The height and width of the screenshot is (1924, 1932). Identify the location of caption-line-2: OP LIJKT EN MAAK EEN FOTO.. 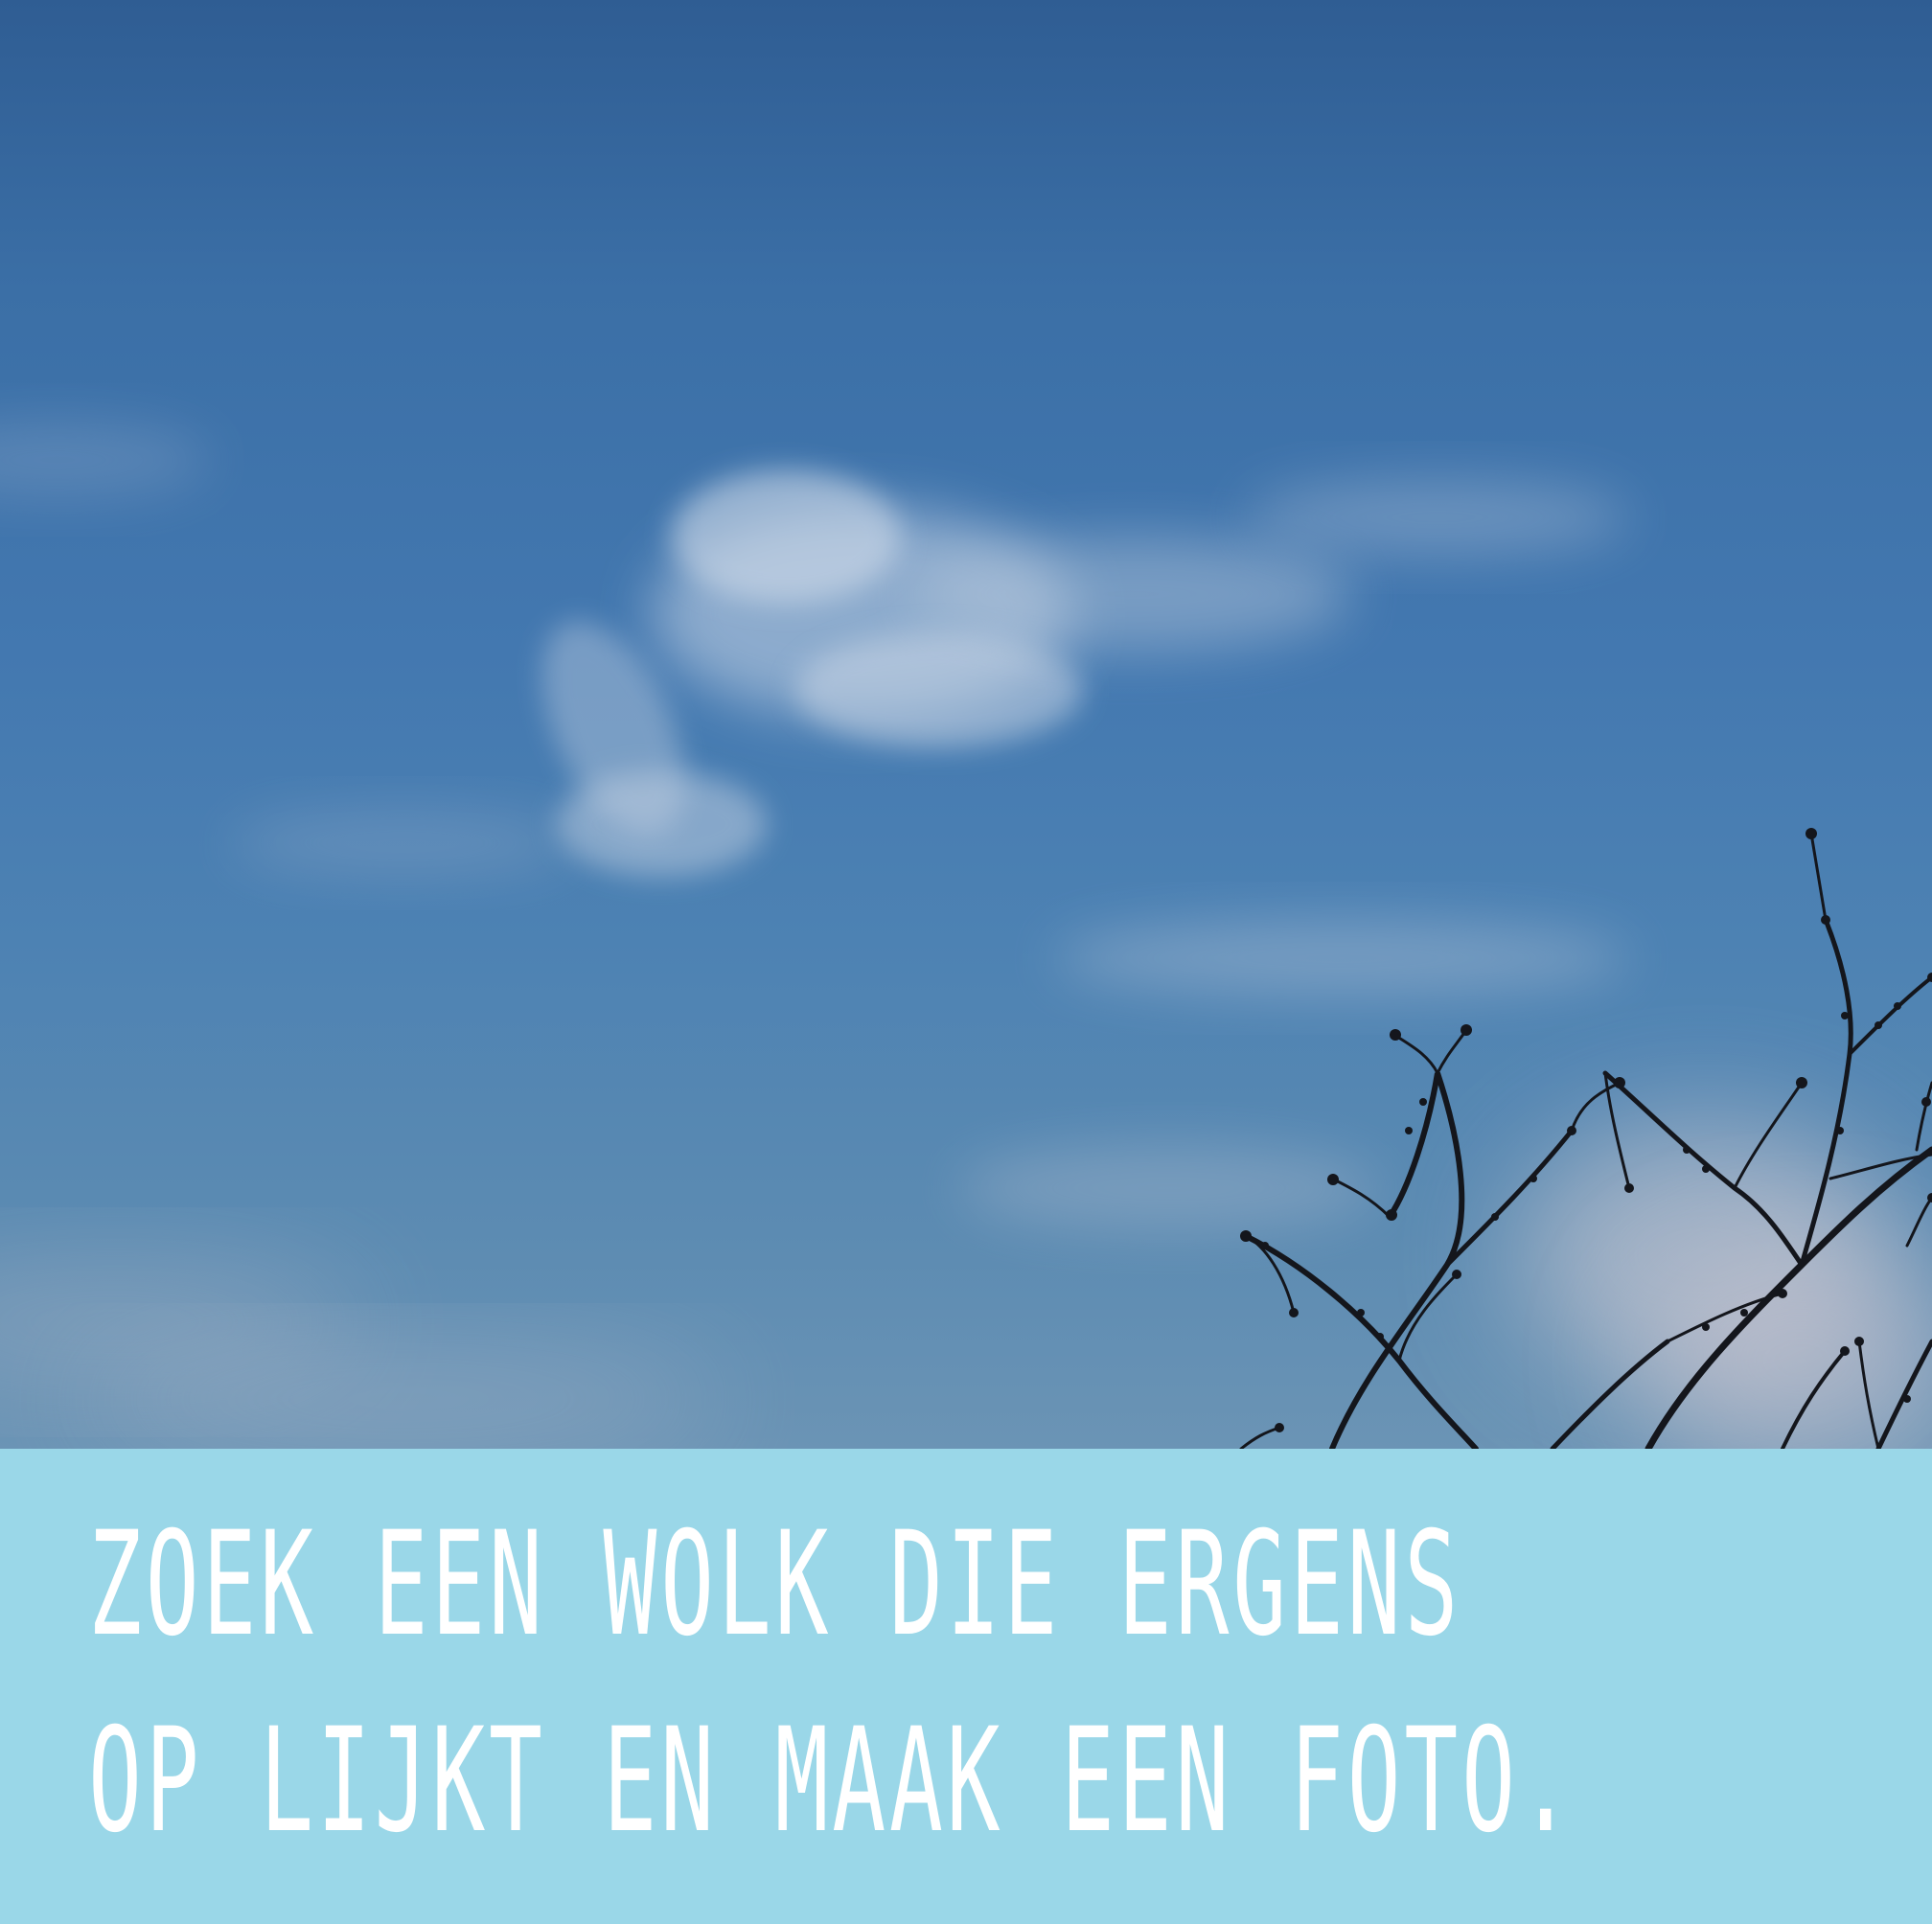
(832, 1781).